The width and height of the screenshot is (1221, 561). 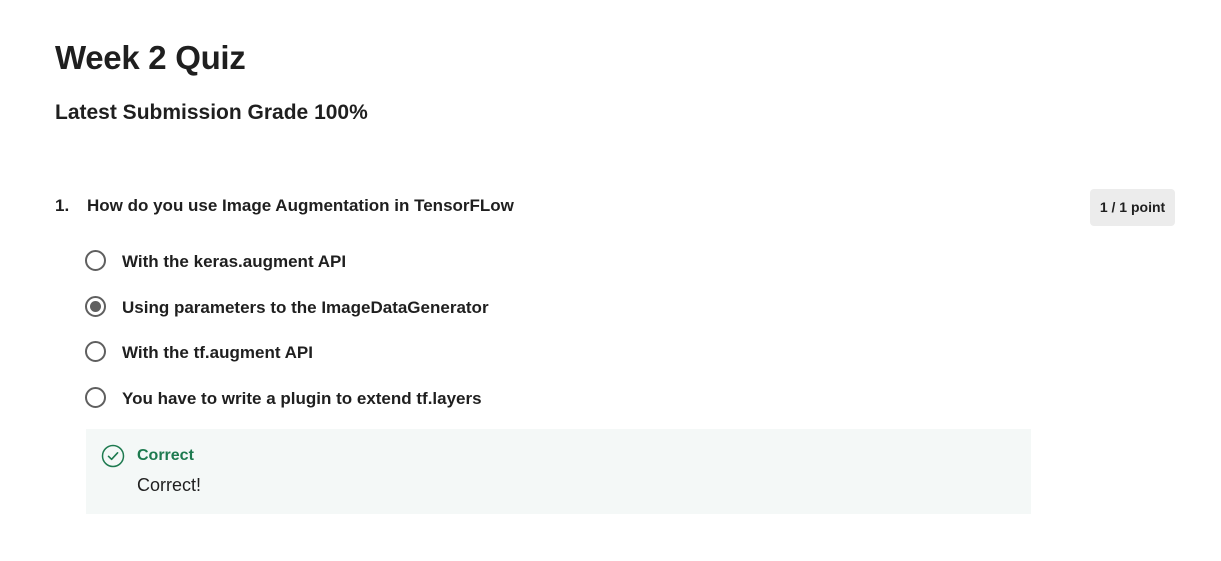 What do you see at coordinates (150, 57) in the screenshot?
I see `page-title: Week 2 Quiz` at bounding box center [150, 57].